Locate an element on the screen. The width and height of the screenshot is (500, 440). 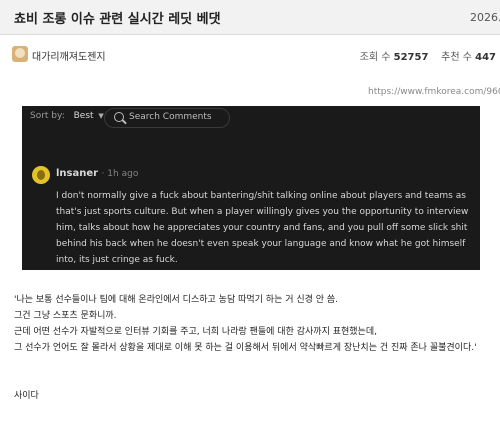
search-icon is located at coordinates (119, 117).